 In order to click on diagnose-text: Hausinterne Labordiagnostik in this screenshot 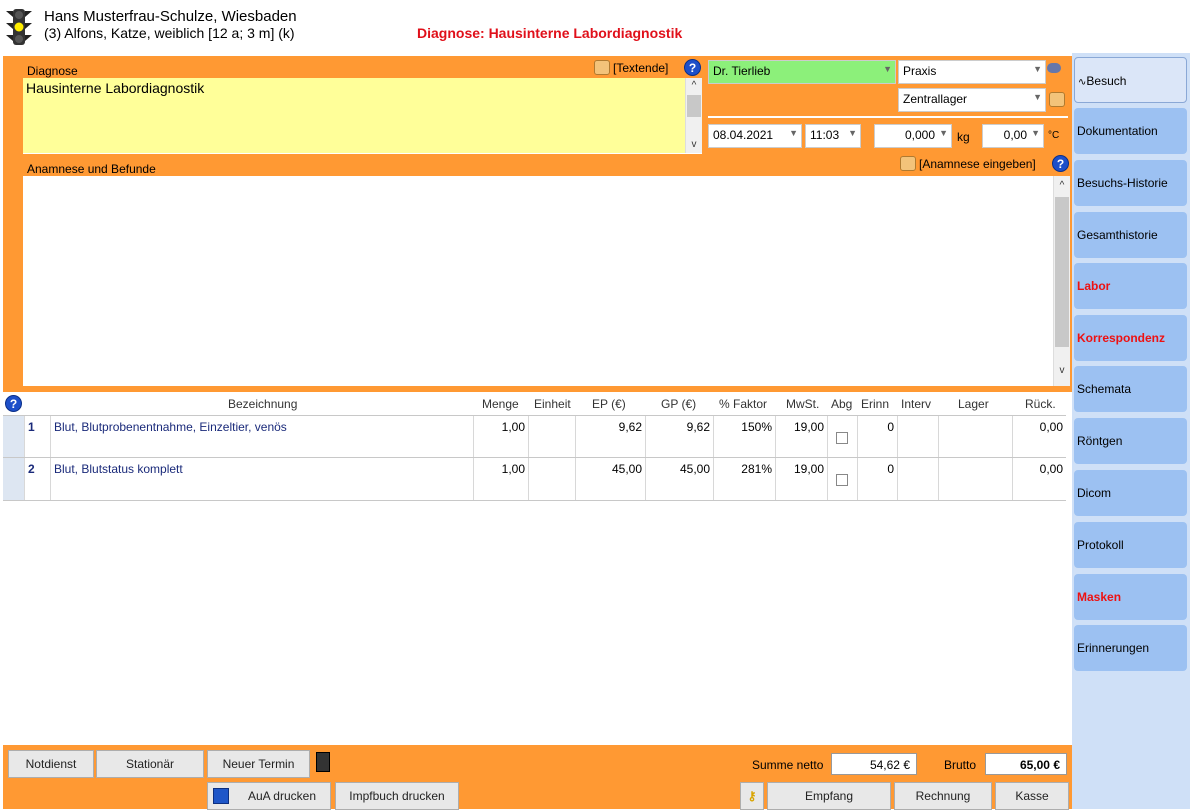, I will do `click(115, 88)`.